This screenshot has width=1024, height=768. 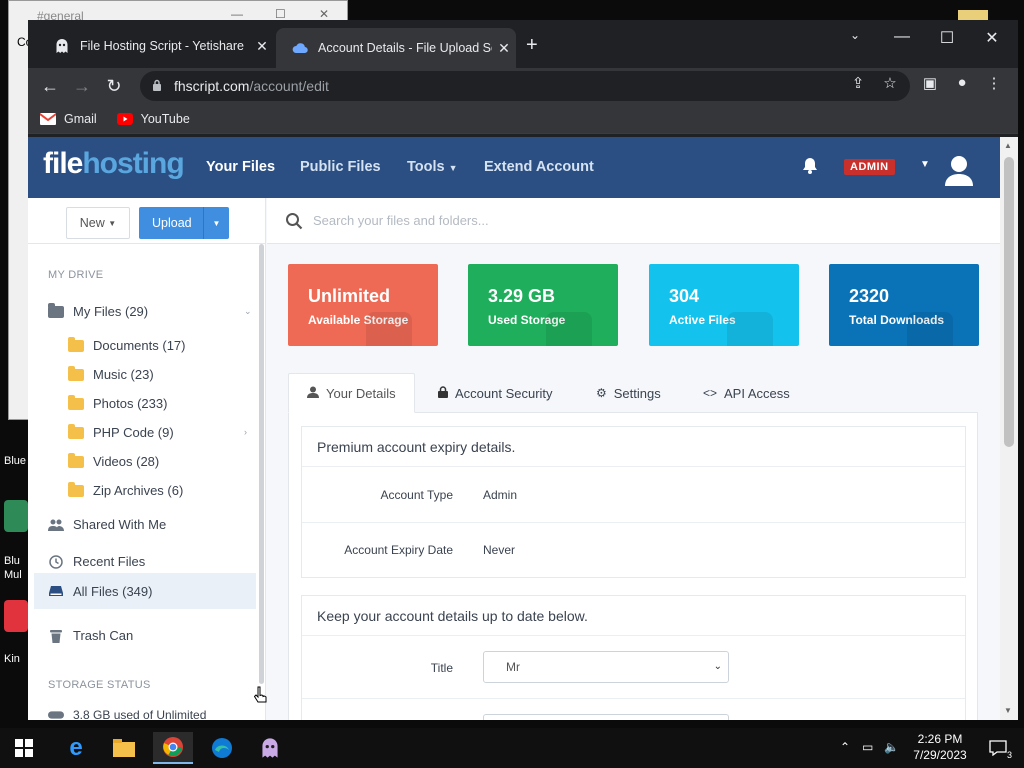 I want to click on bookmark-youtube: YouTube, so click(x=153, y=119).